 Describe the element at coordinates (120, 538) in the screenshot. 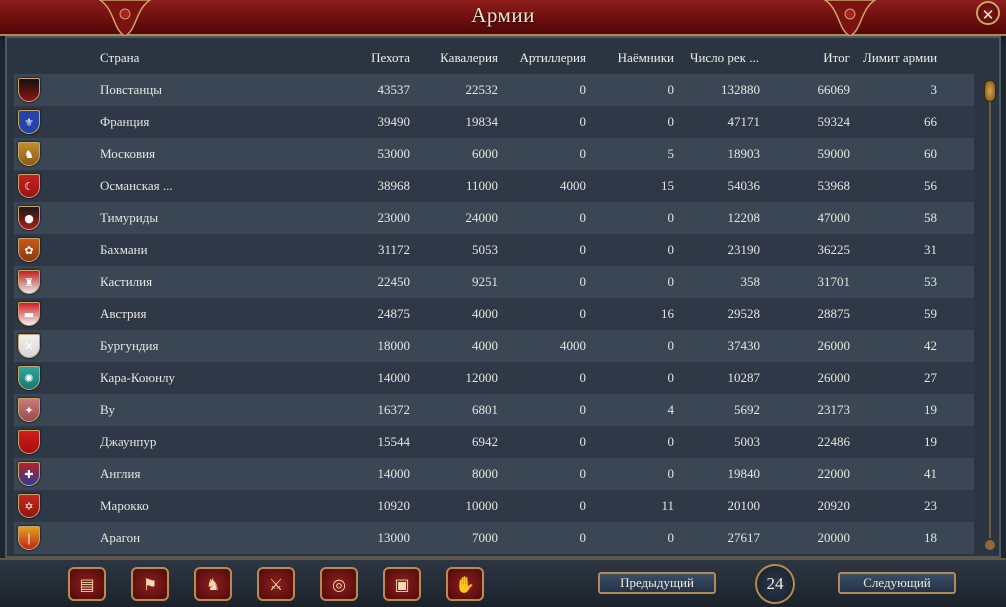

I see `cell-country: Арагон` at that location.